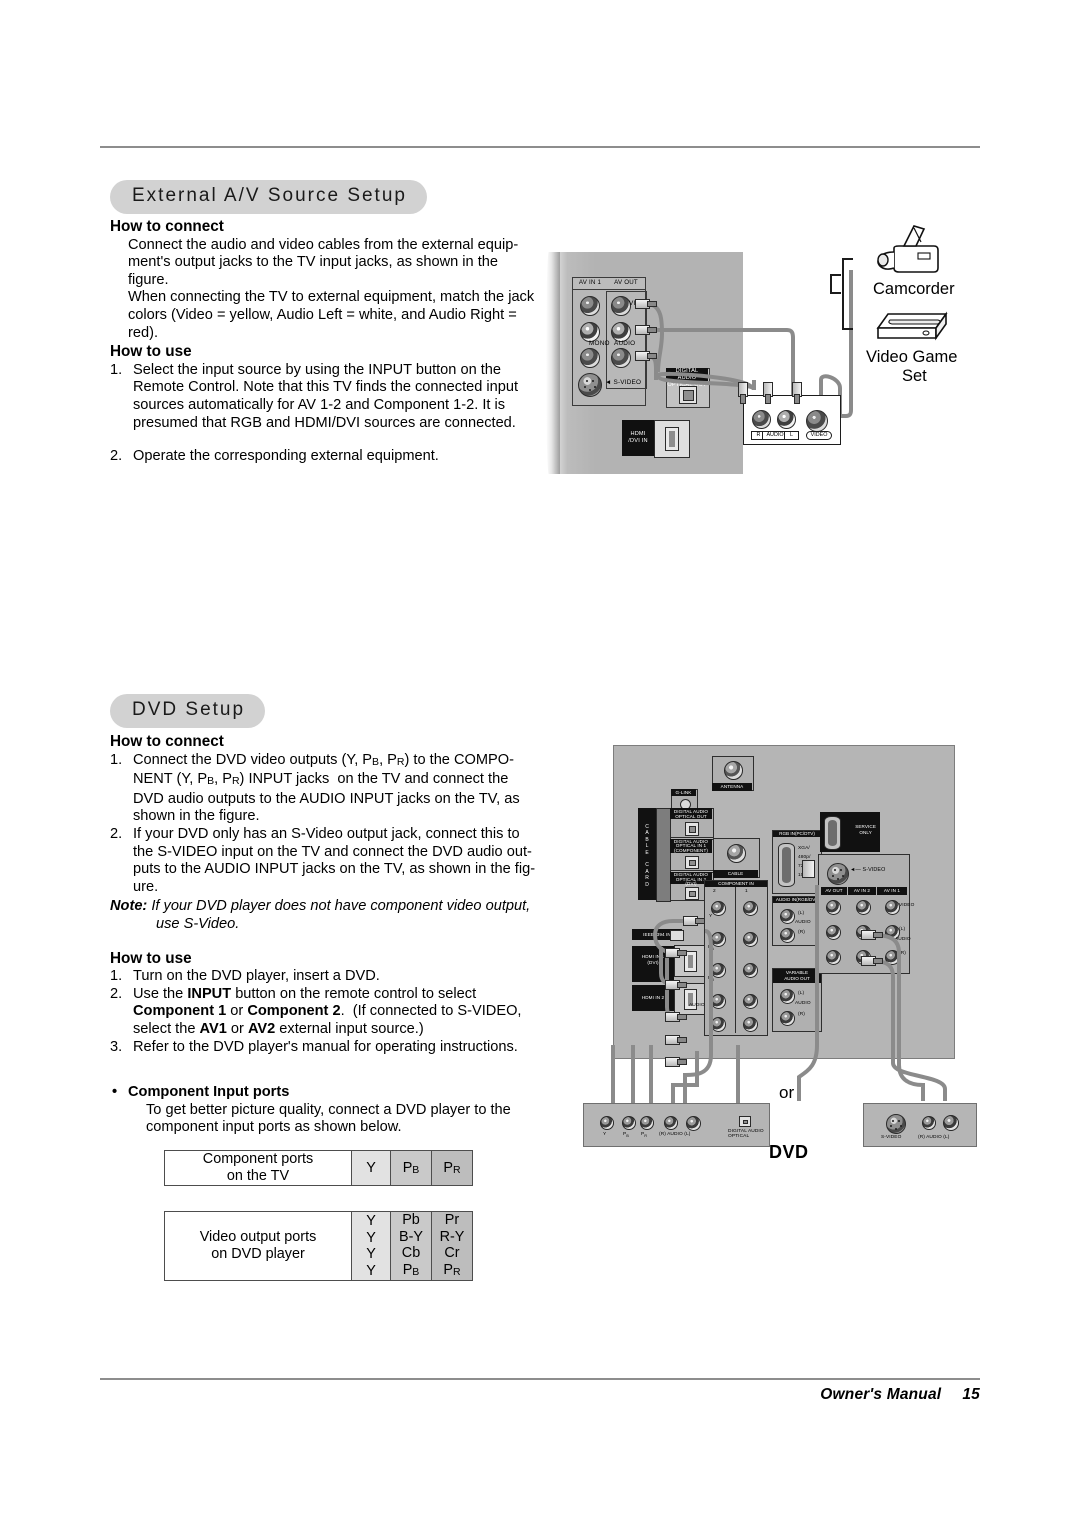 The image size is (1080, 1528). I want to click on av-out-video-jack-right, so click(833, 907).